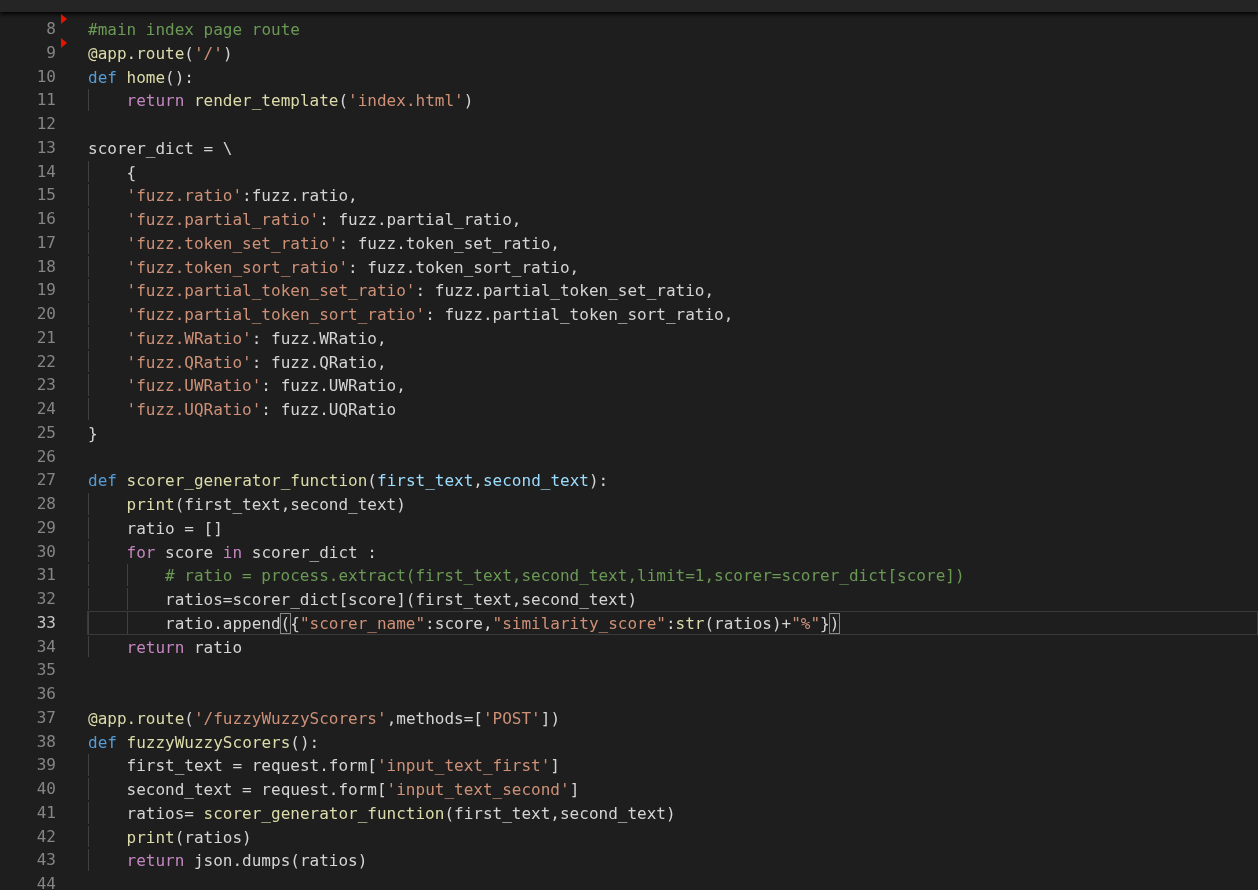 The image size is (1258, 890). What do you see at coordinates (256, 362) in the screenshot?
I see `code-line: 'fuzz.QRatio': fuzz.QRatio,` at bounding box center [256, 362].